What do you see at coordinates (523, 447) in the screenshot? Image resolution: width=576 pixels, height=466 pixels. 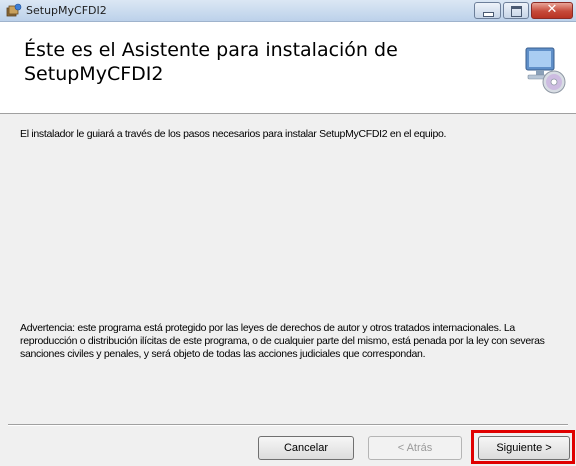 I see `next-button-highlight` at bounding box center [523, 447].